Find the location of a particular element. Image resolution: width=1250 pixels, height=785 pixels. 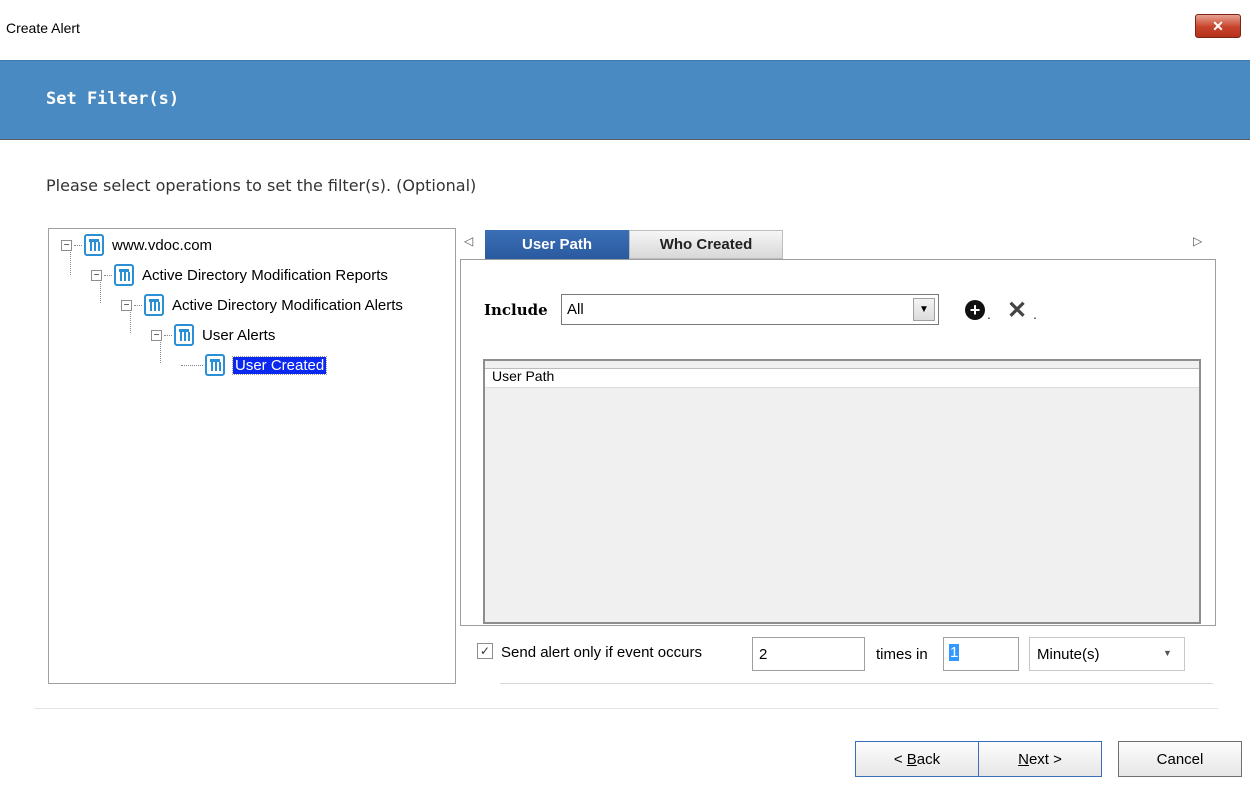

list-column-header is located at coordinates (842, 378).